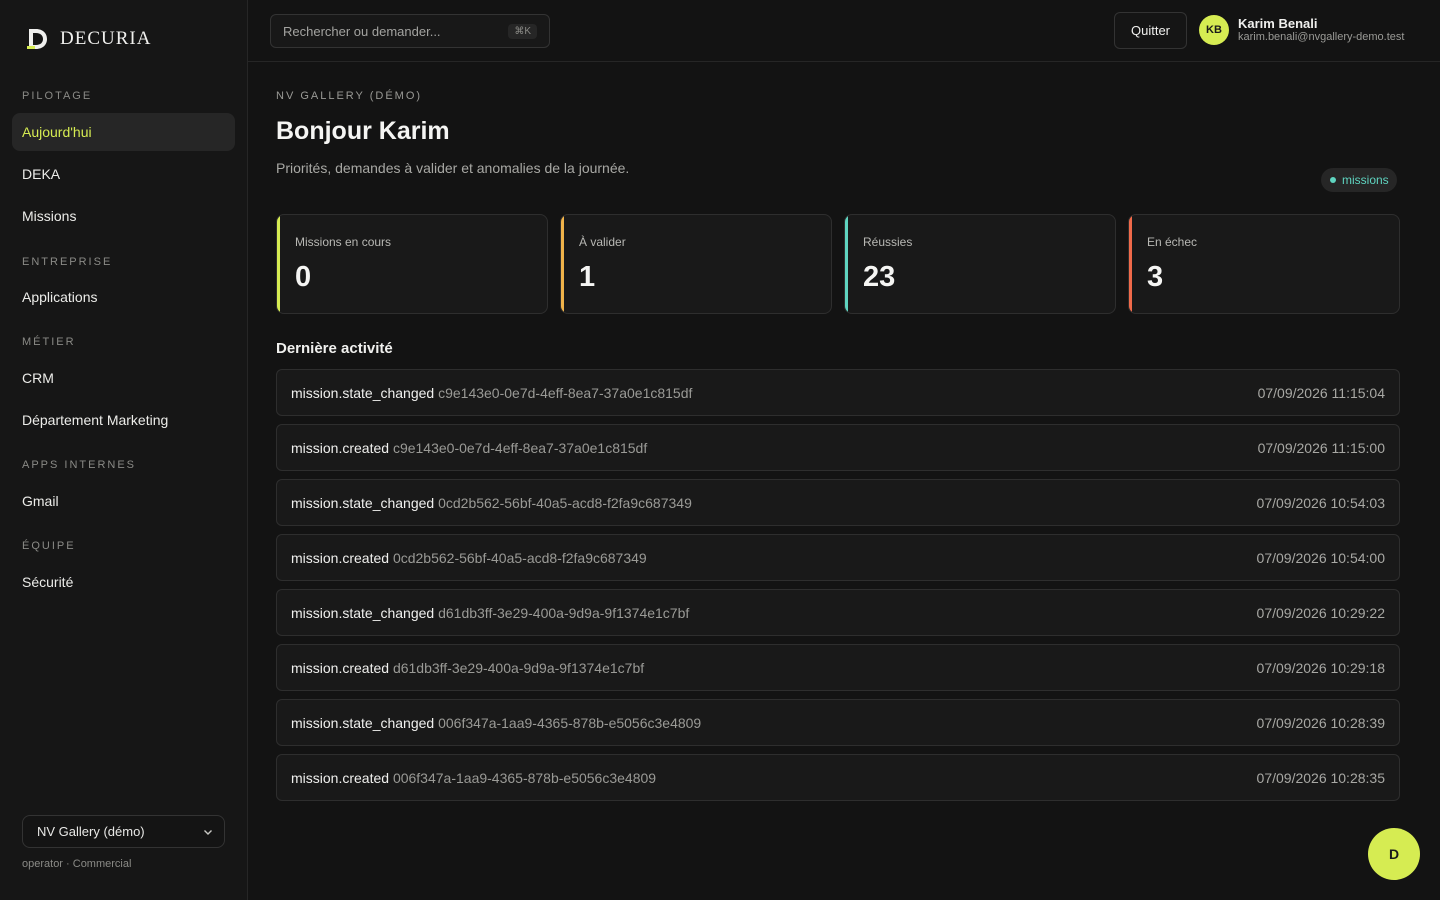  What do you see at coordinates (388, 31) in the screenshot?
I see `search-input` at bounding box center [388, 31].